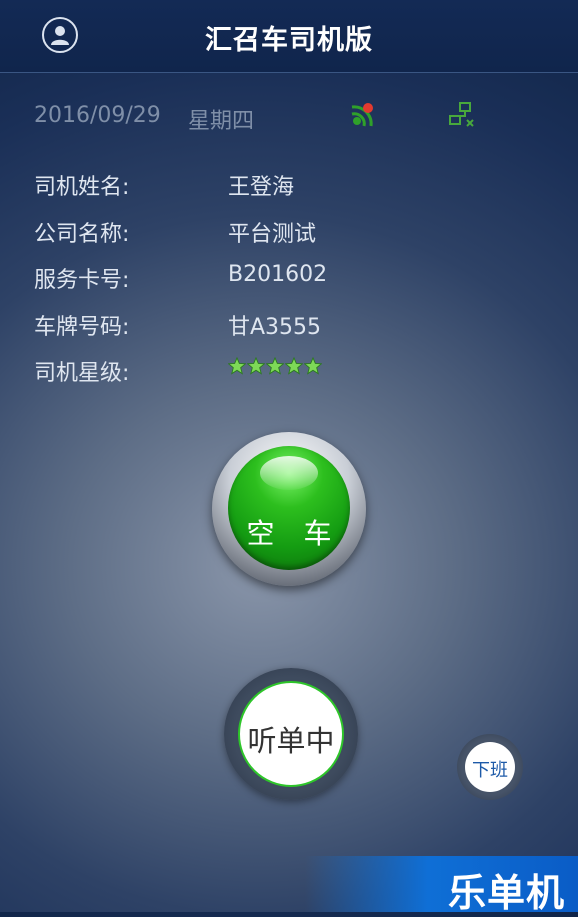  I want to click on plate-number-label: 车牌号码:, so click(82, 327).